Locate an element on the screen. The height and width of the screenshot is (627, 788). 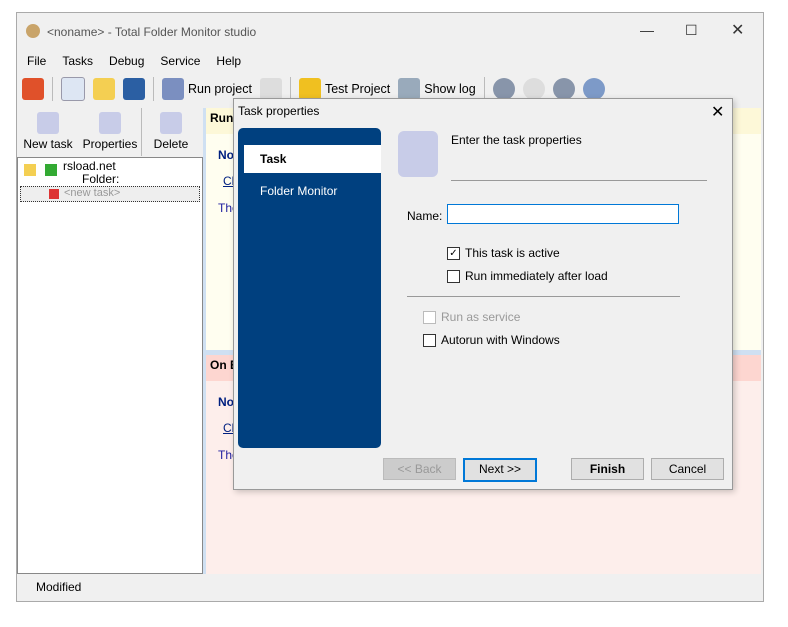
tree-item-rsload: rsload.net is located at coordinates (89, 166).